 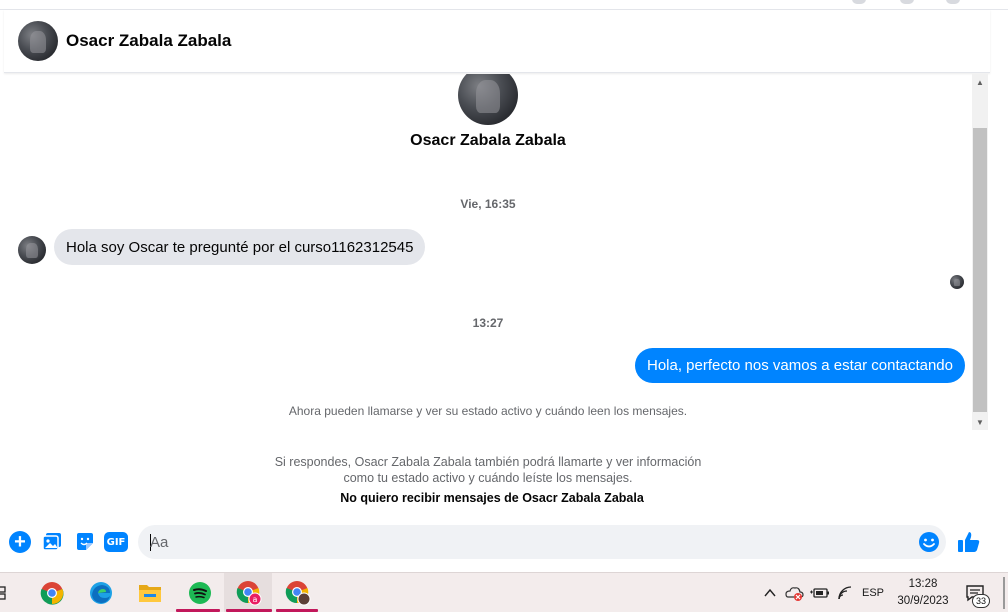 I want to click on spotify-icon, so click(x=200, y=593).